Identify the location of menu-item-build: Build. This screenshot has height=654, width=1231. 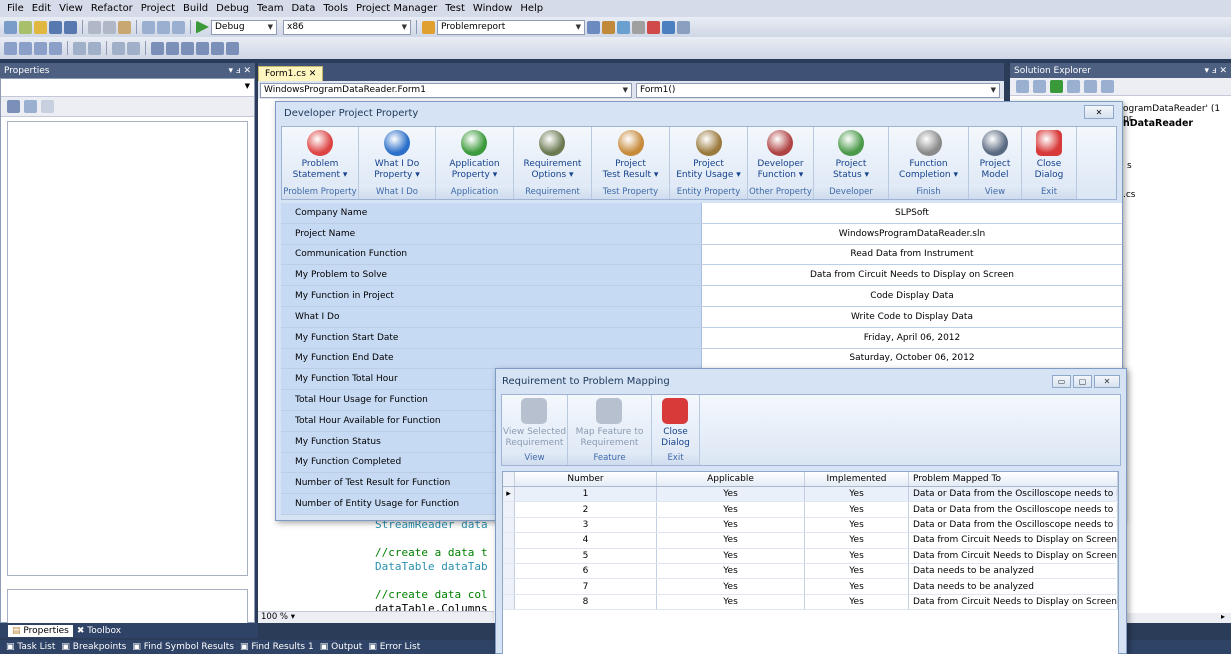
(195, 8).